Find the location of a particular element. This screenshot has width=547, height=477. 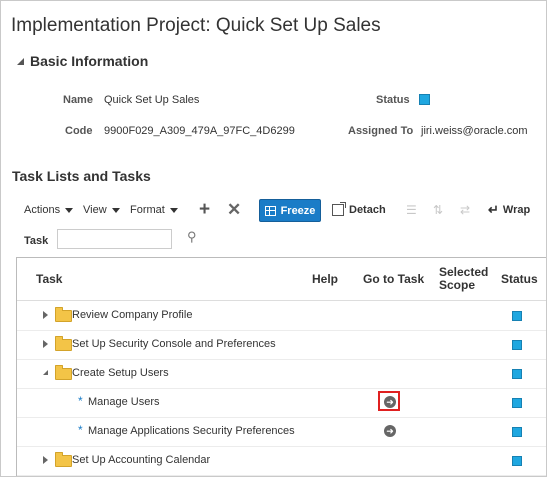

freeze-button: Freeze is located at coordinates (290, 210).